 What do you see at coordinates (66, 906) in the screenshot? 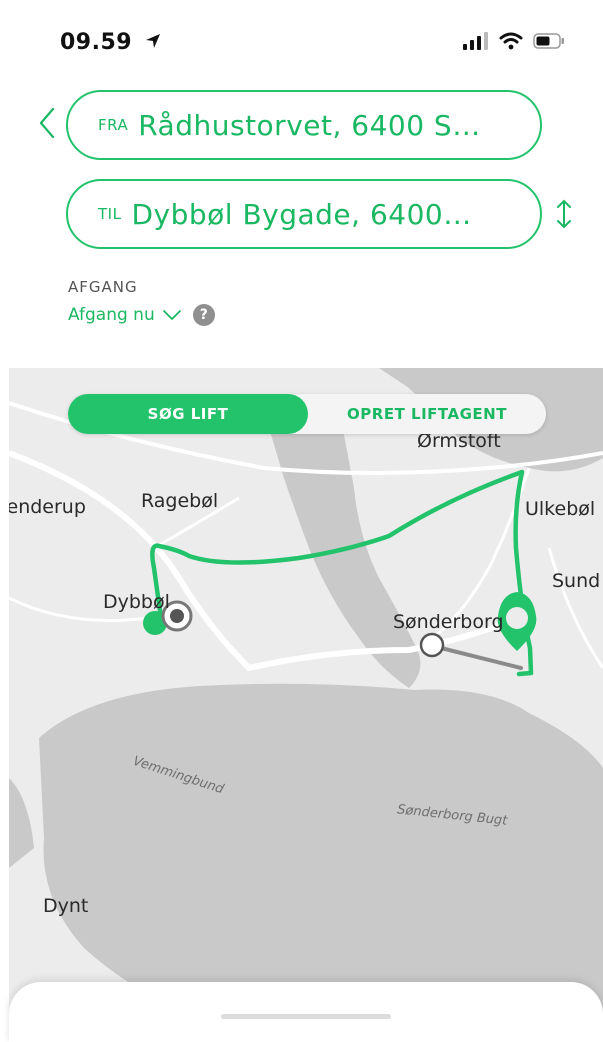
I see `place-dynt: Dynt` at bounding box center [66, 906].